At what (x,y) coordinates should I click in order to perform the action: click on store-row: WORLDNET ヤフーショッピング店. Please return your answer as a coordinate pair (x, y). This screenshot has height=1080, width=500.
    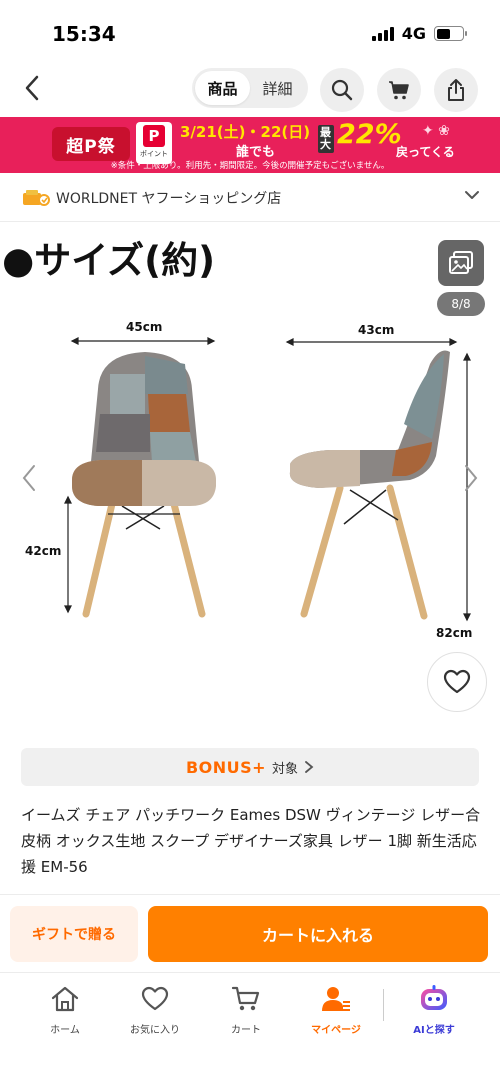
    Looking at the image, I should click on (250, 198).